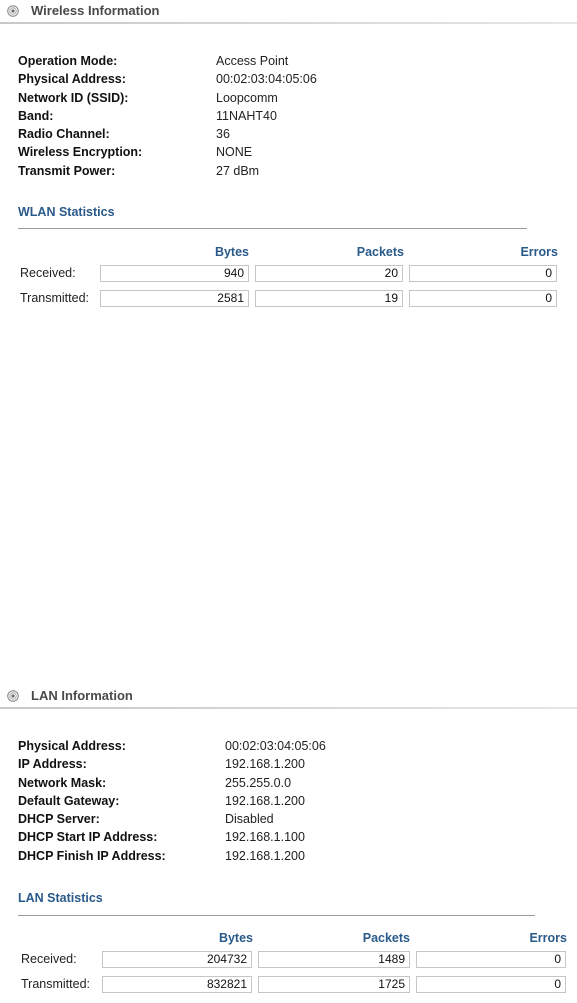  Describe the element at coordinates (288, 697) in the screenshot. I see `lan-section-header: LAN Information` at that location.